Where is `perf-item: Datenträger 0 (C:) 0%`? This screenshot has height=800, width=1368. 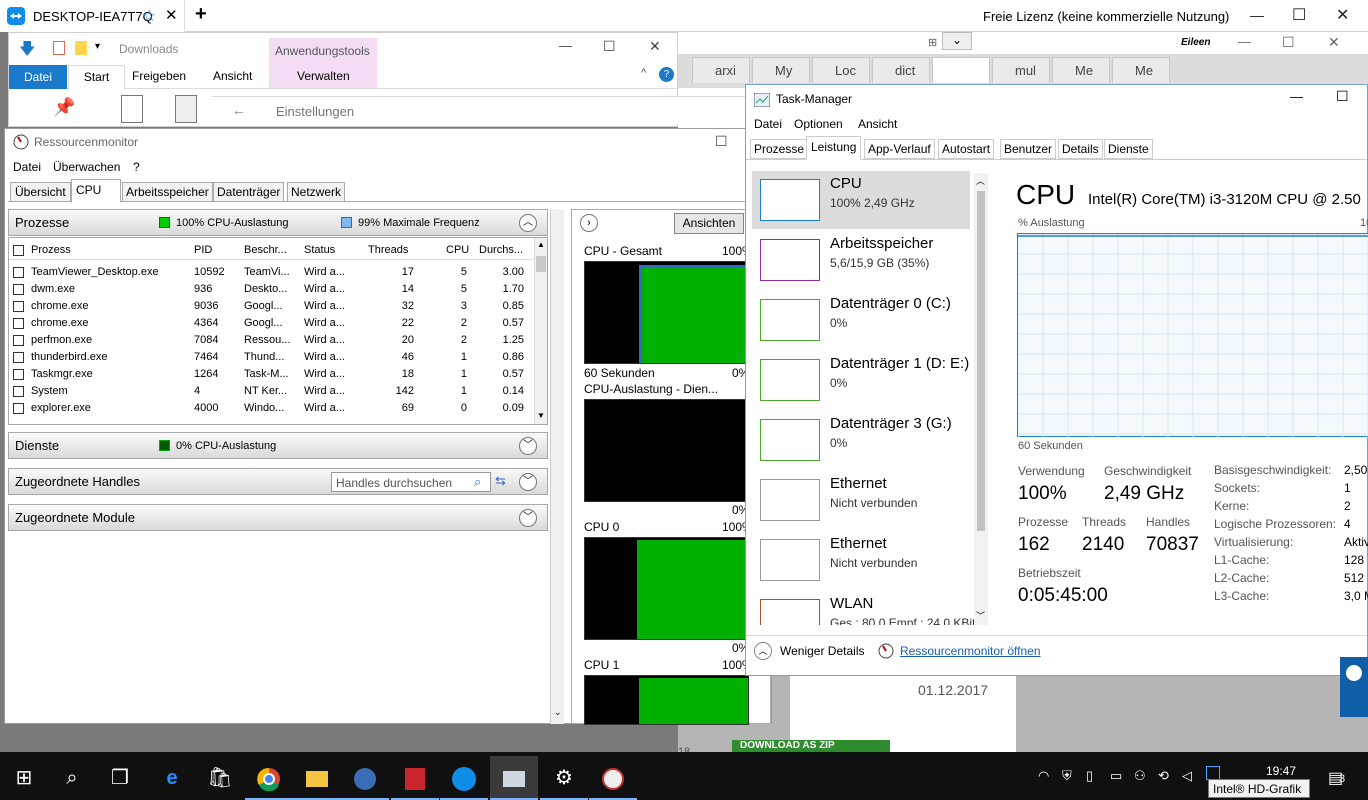 perf-item: Datenträger 0 (C:) 0% is located at coordinates (861, 320).